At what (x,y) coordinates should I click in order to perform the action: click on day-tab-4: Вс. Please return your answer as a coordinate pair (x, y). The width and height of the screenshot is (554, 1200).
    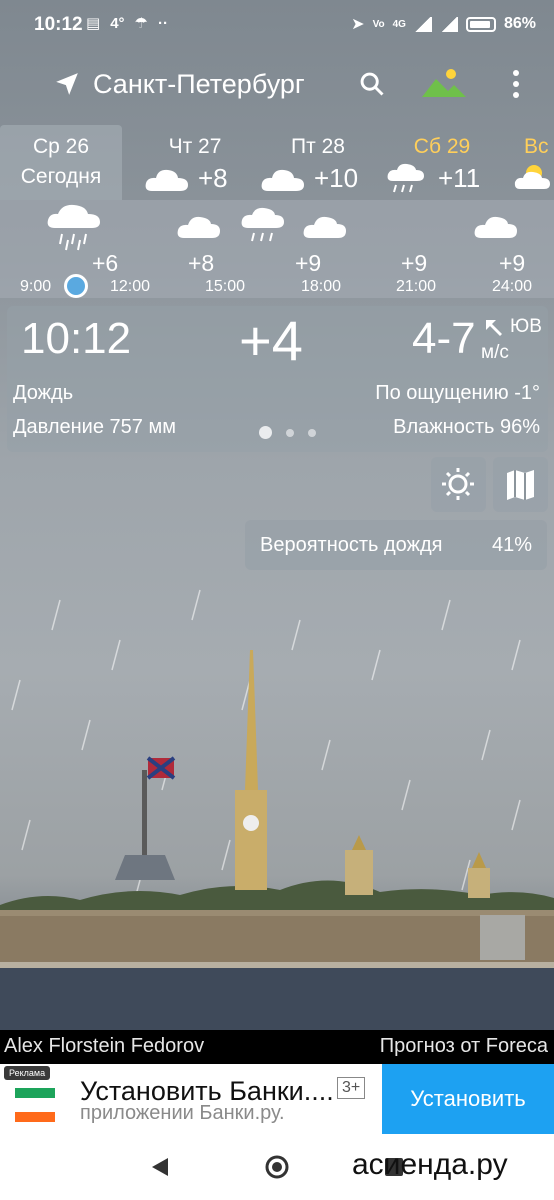
    Looking at the image, I should click on (533, 162).